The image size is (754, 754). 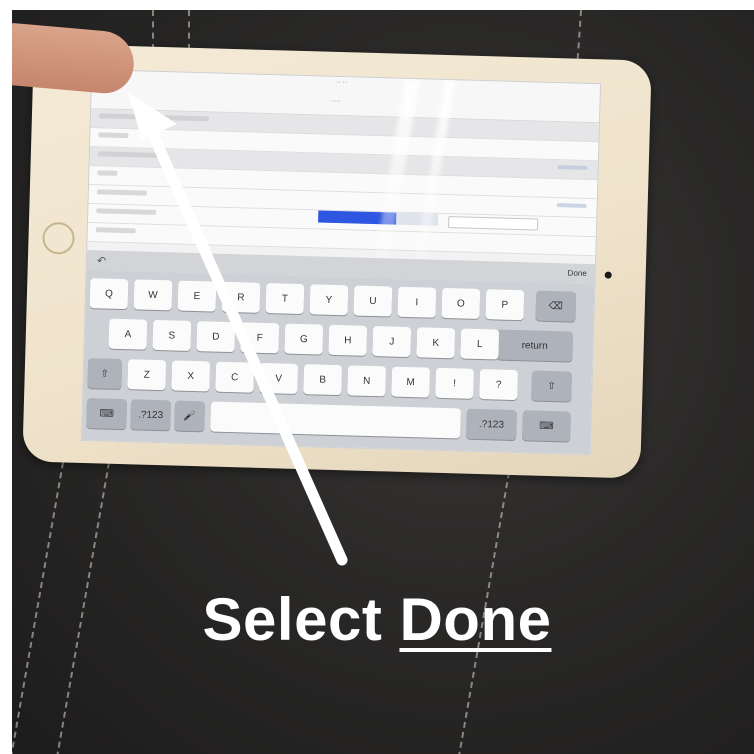 What do you see at coordinates (152, 116) in the screenshot?
I see `arrow-head` at bounding box center [152, 116].